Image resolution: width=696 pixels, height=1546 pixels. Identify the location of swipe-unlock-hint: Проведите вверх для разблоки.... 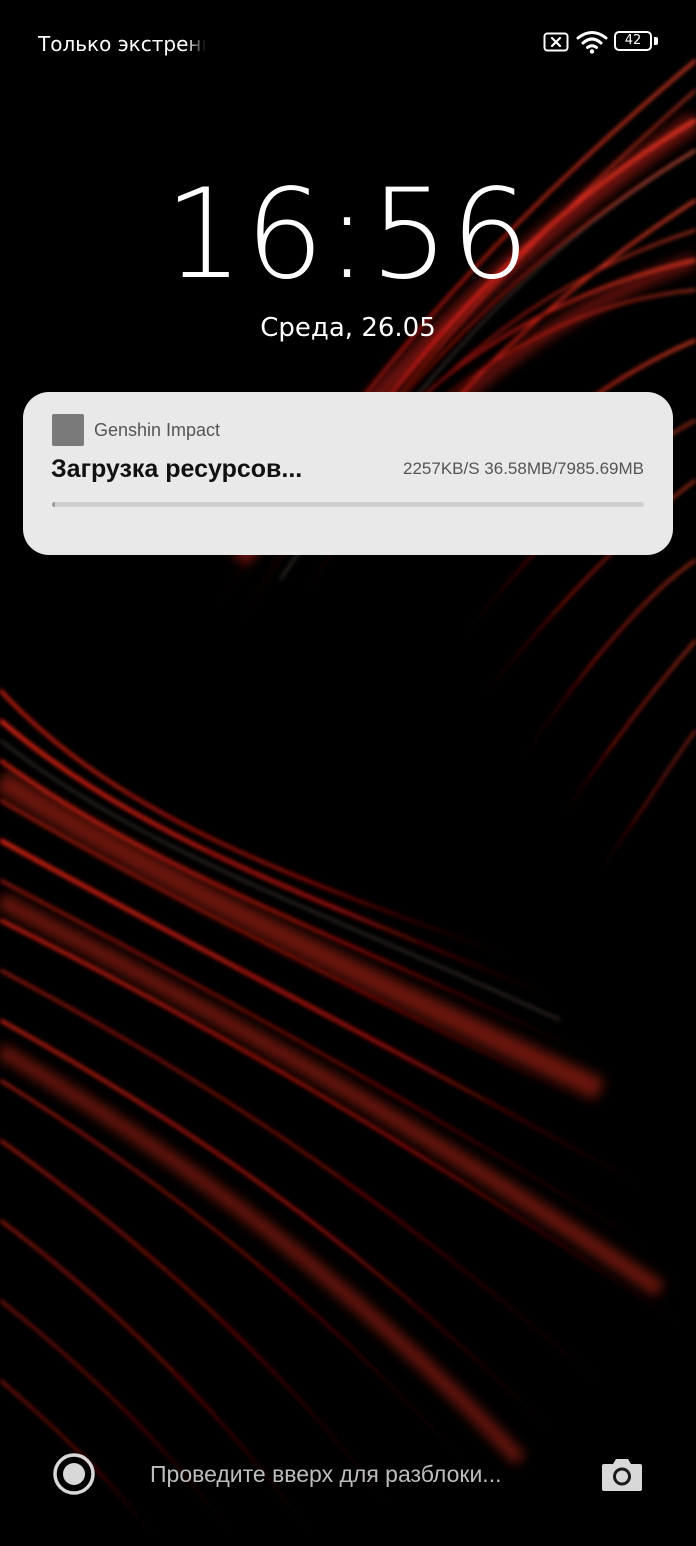
(326, 1474).